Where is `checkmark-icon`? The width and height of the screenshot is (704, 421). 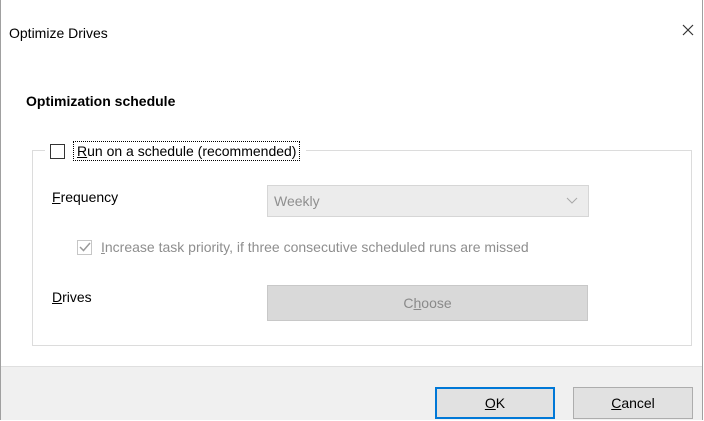
checkmark-icon is located at coordinates (84, 247).